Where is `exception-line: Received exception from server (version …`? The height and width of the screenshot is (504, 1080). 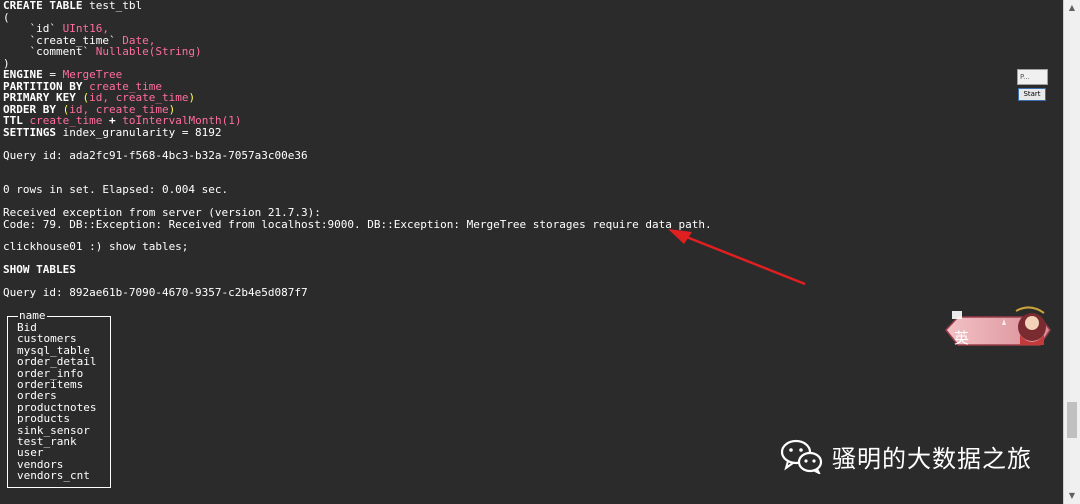
exception-line: Received exception from server (version … is located at coordinates (162, 212).